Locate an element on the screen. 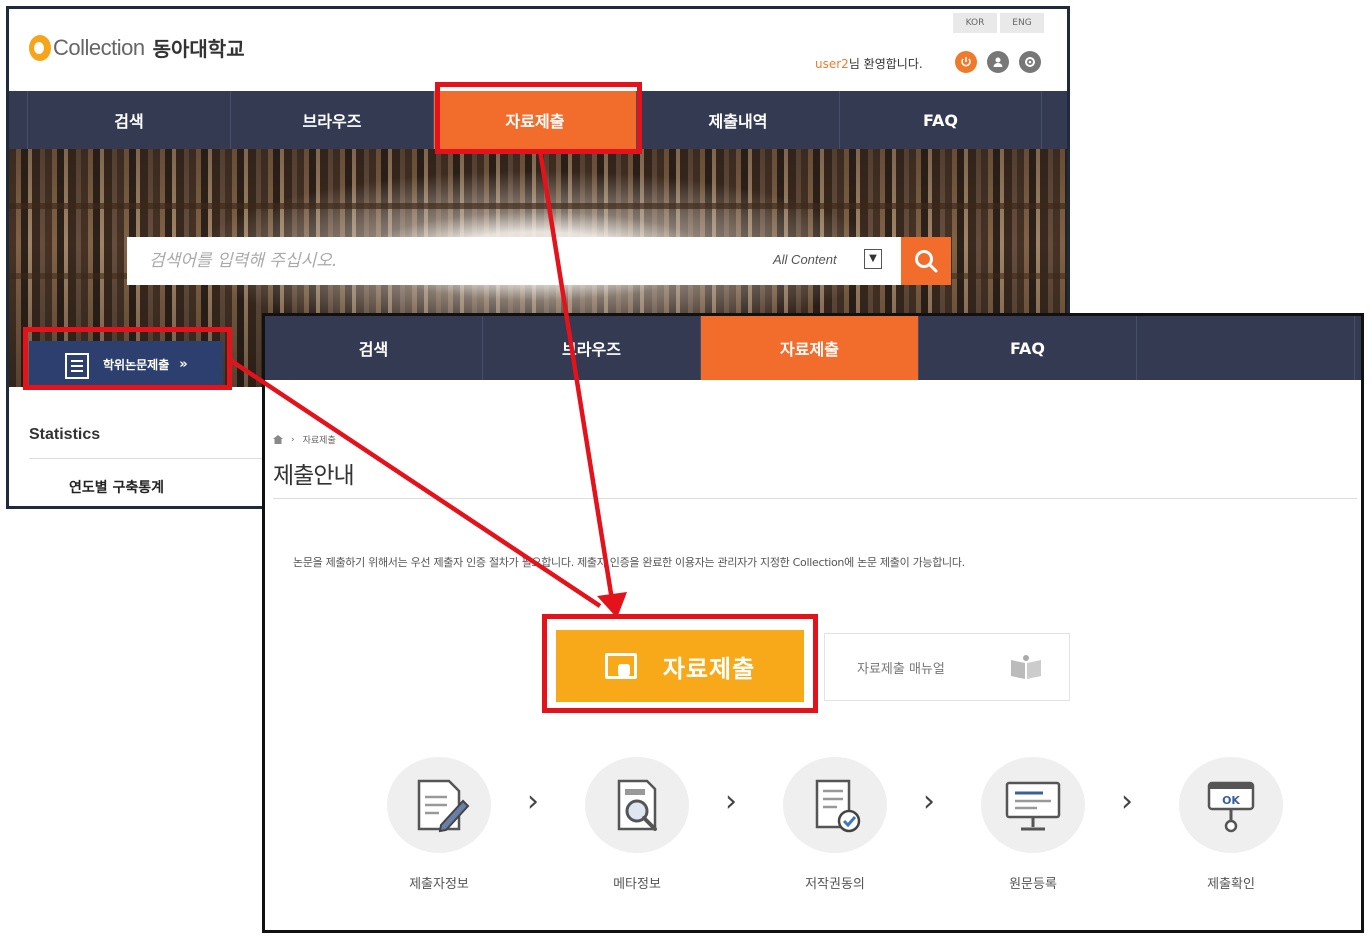 This screenshot has width=1372, height=936. settings-icon is located at coordinates (1030, 62).